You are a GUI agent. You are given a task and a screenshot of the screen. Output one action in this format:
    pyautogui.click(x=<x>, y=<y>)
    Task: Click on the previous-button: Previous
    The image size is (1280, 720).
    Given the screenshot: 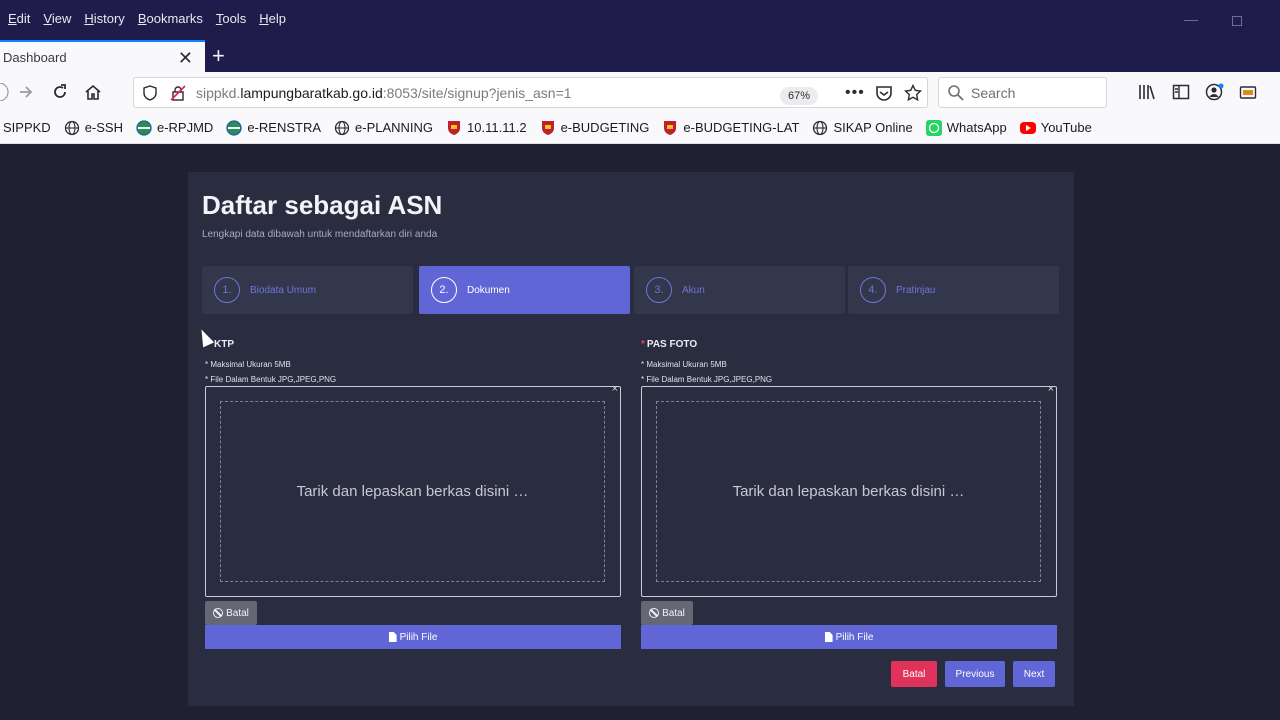 What is the action you would take?
    pyautogui.click(x=975, y=674)
    